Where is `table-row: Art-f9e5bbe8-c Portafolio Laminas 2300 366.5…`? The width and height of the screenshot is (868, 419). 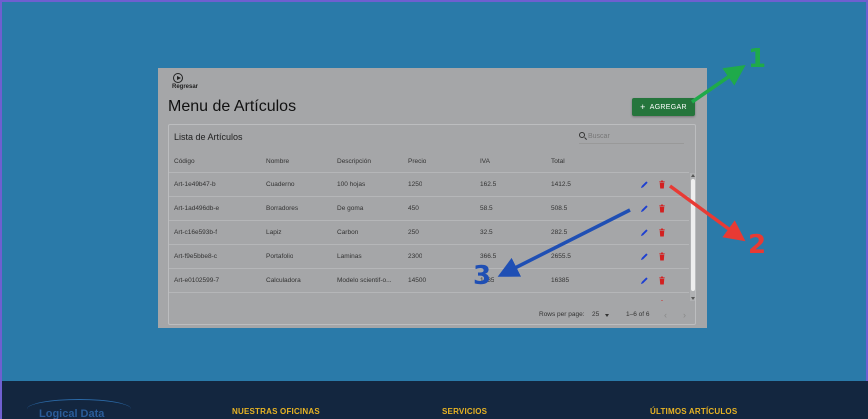
table-row: Art-f9e5bbe8-c Portafolio Laminas 2300 366.5… is located at coordinates (429, 257).